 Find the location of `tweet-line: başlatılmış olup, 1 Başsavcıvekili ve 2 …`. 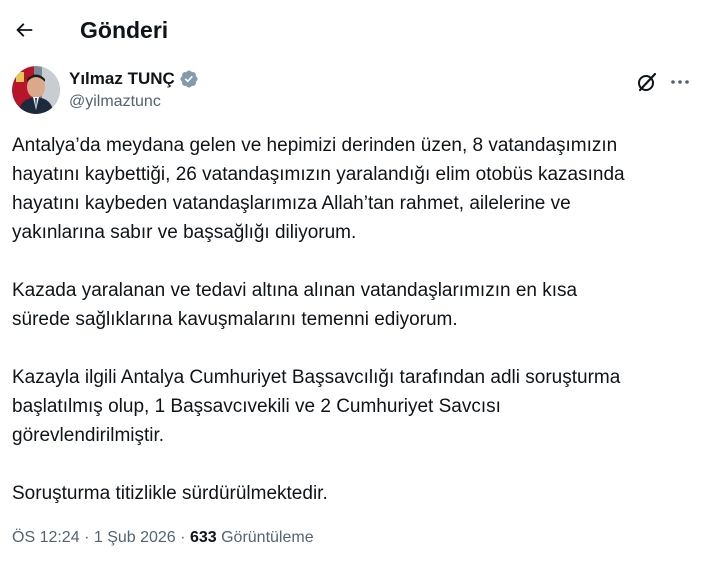

tweet-line: başlatılmış olup, 1 Başsavcıvekili ve 2 … is located at coordinates (256, 406).